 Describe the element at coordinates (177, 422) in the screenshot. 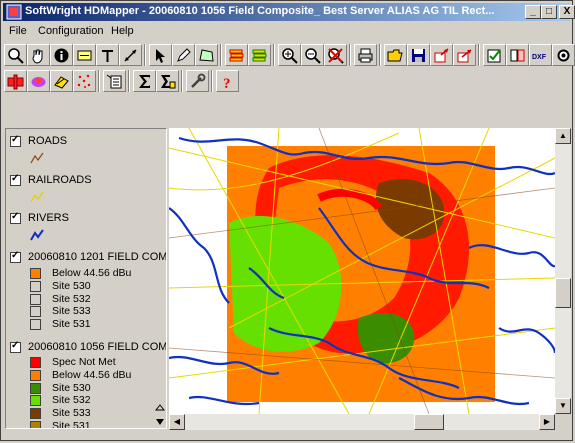

I see `scroll-left-button: ◀` at that location.